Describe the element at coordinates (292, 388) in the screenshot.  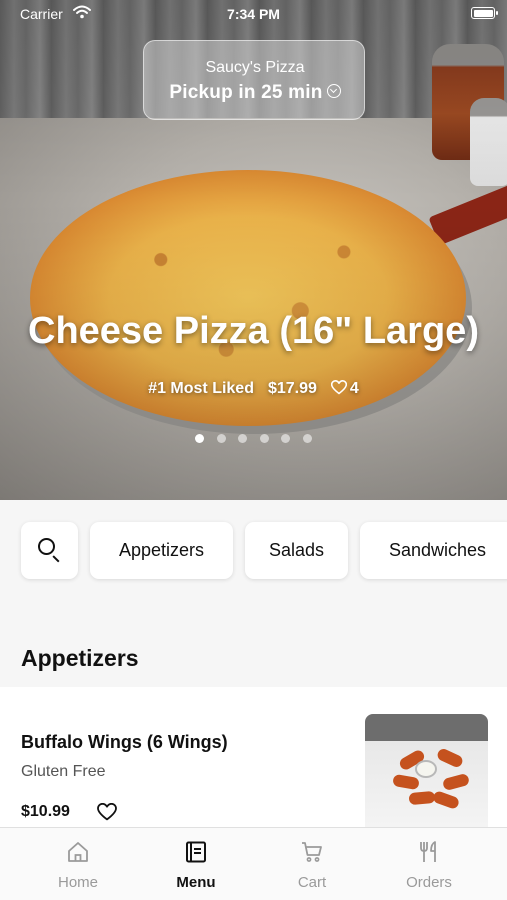
I see `hero-price: $17.99` at that location.